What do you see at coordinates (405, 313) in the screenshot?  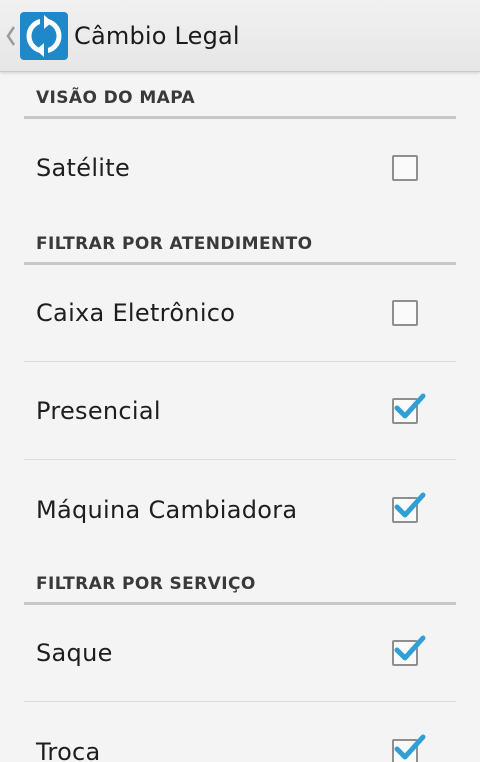 I see `atm-checkbox` at bounding box center [405, 313].